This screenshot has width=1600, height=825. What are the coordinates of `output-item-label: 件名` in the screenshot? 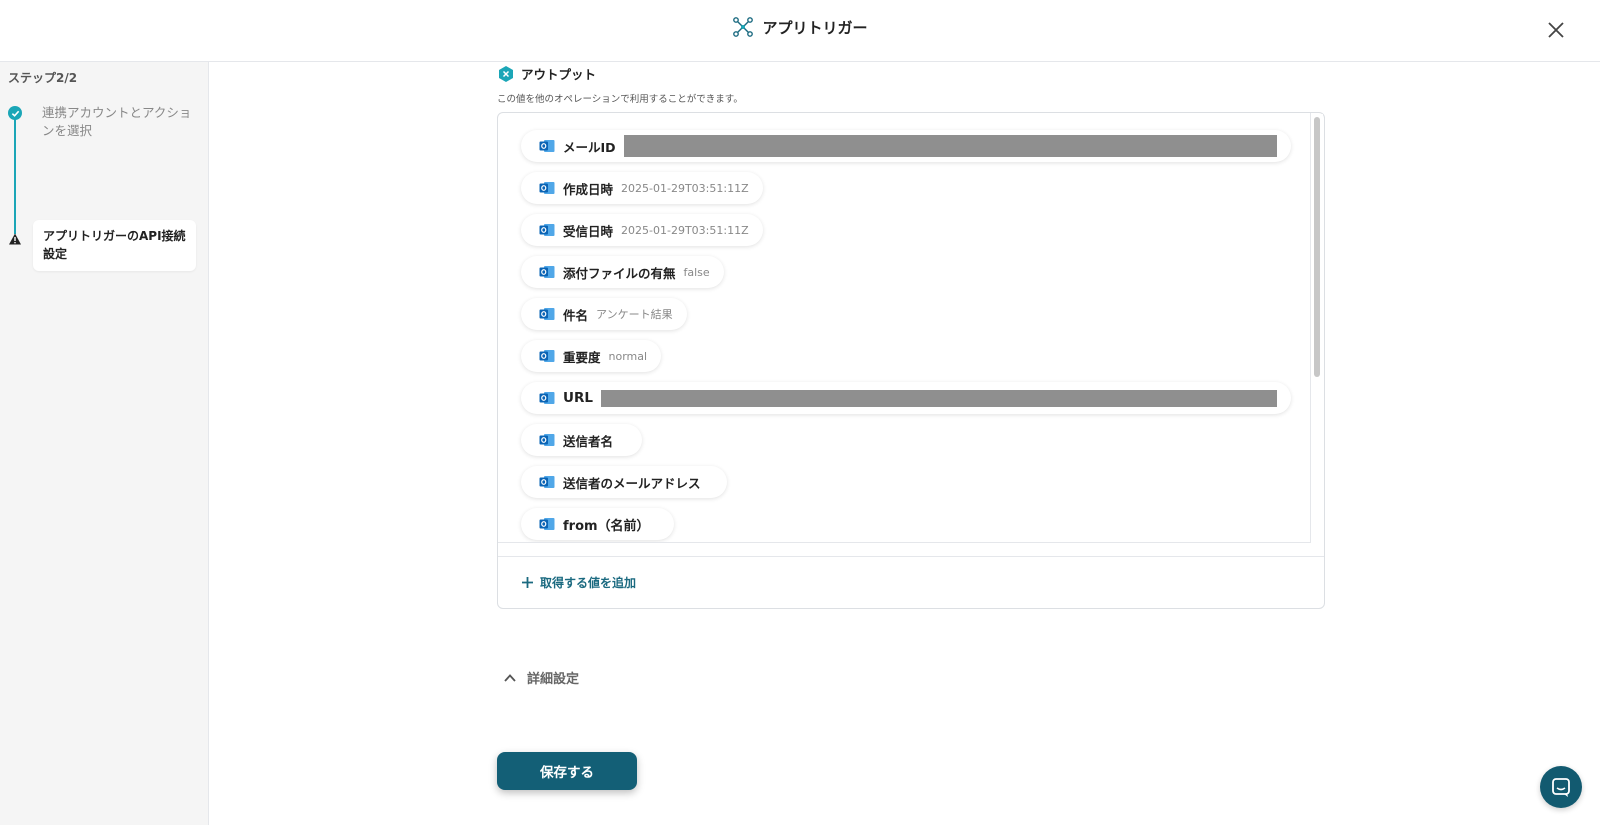 It's located at (576, 315).